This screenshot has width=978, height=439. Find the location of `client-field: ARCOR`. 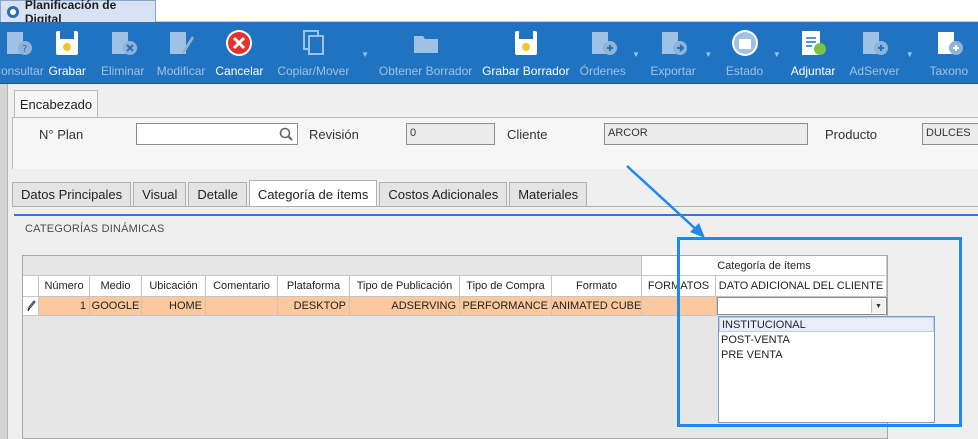

client-field: ARCOR is located at coordinates (706, 134).